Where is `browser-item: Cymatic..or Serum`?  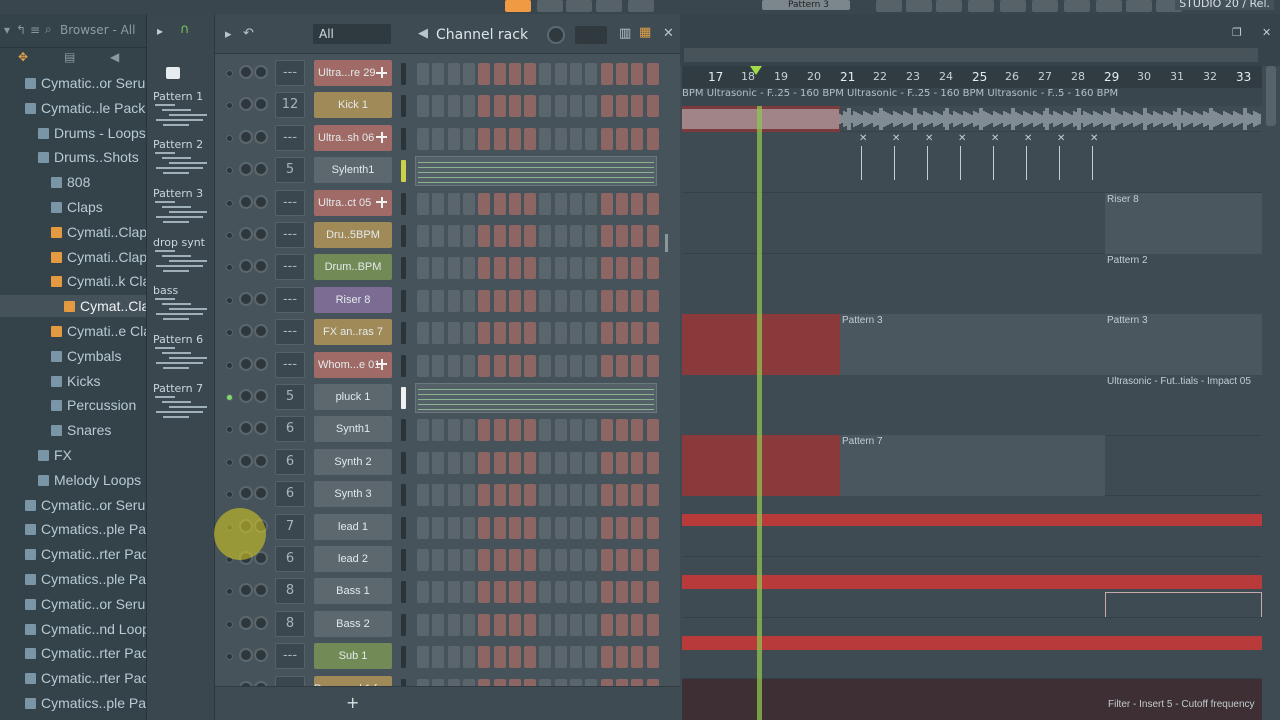
browser-item: Cymatic..or Serum is located at coordinates (73, 505).